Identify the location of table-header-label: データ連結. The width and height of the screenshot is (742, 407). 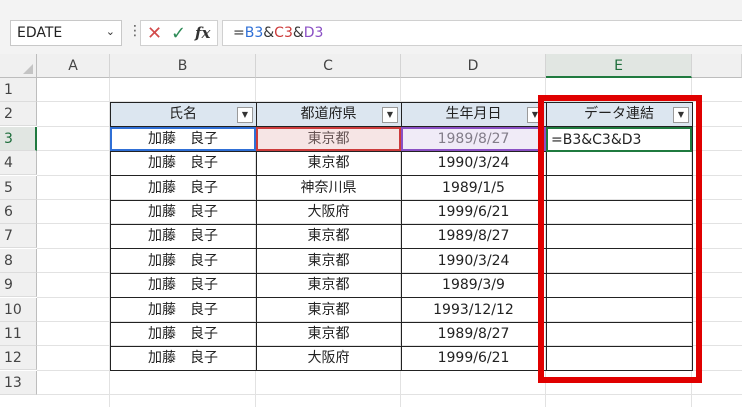
(619, 114).